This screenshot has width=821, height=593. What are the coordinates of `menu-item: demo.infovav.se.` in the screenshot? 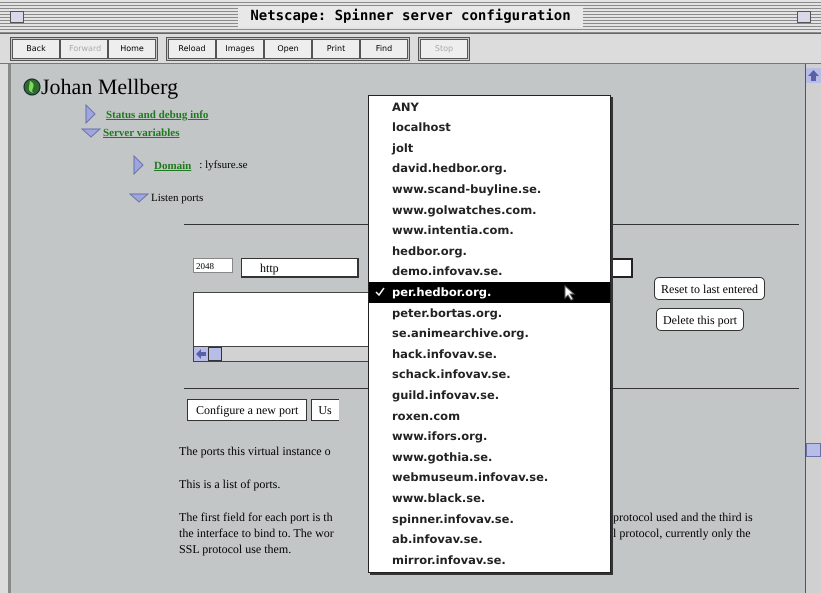 It's located at (489, 272).